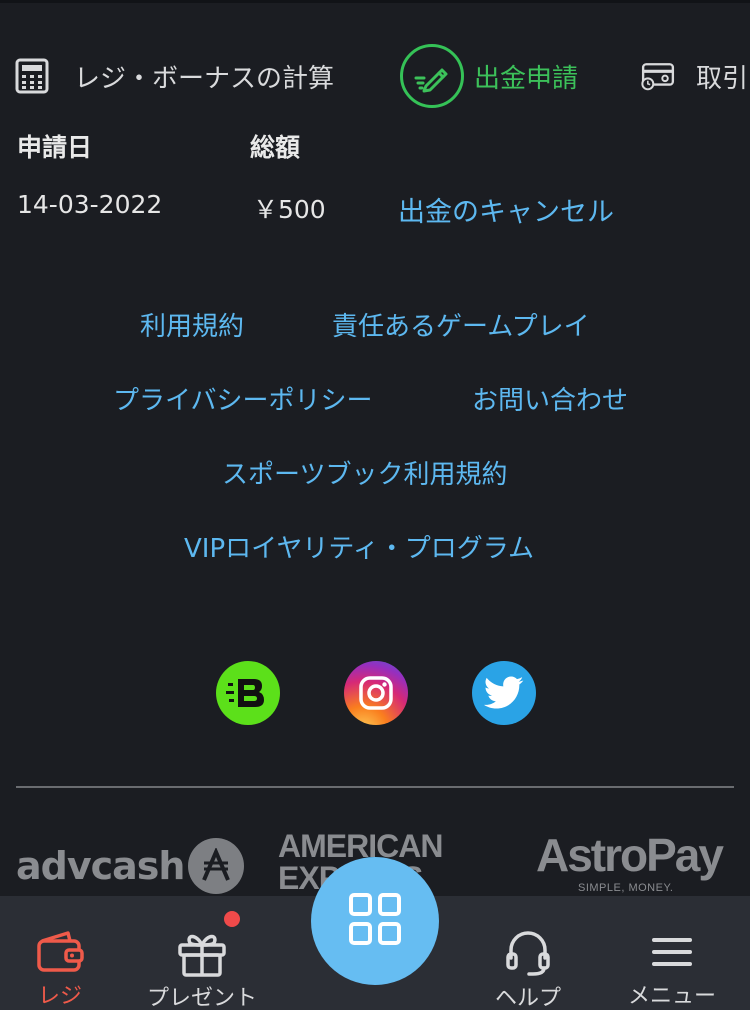 The height and width of the screenshot is (1010, 750). I want to click on advcash-a-icon, so click(216, 866).